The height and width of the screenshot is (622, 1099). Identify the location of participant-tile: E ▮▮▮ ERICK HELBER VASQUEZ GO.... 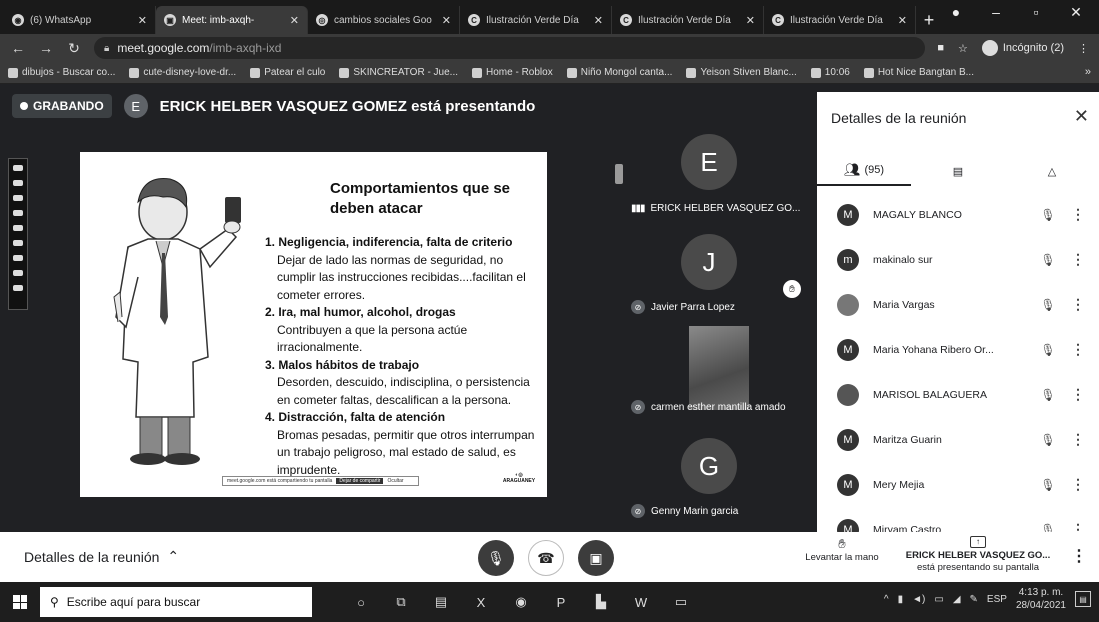
(713, 174).